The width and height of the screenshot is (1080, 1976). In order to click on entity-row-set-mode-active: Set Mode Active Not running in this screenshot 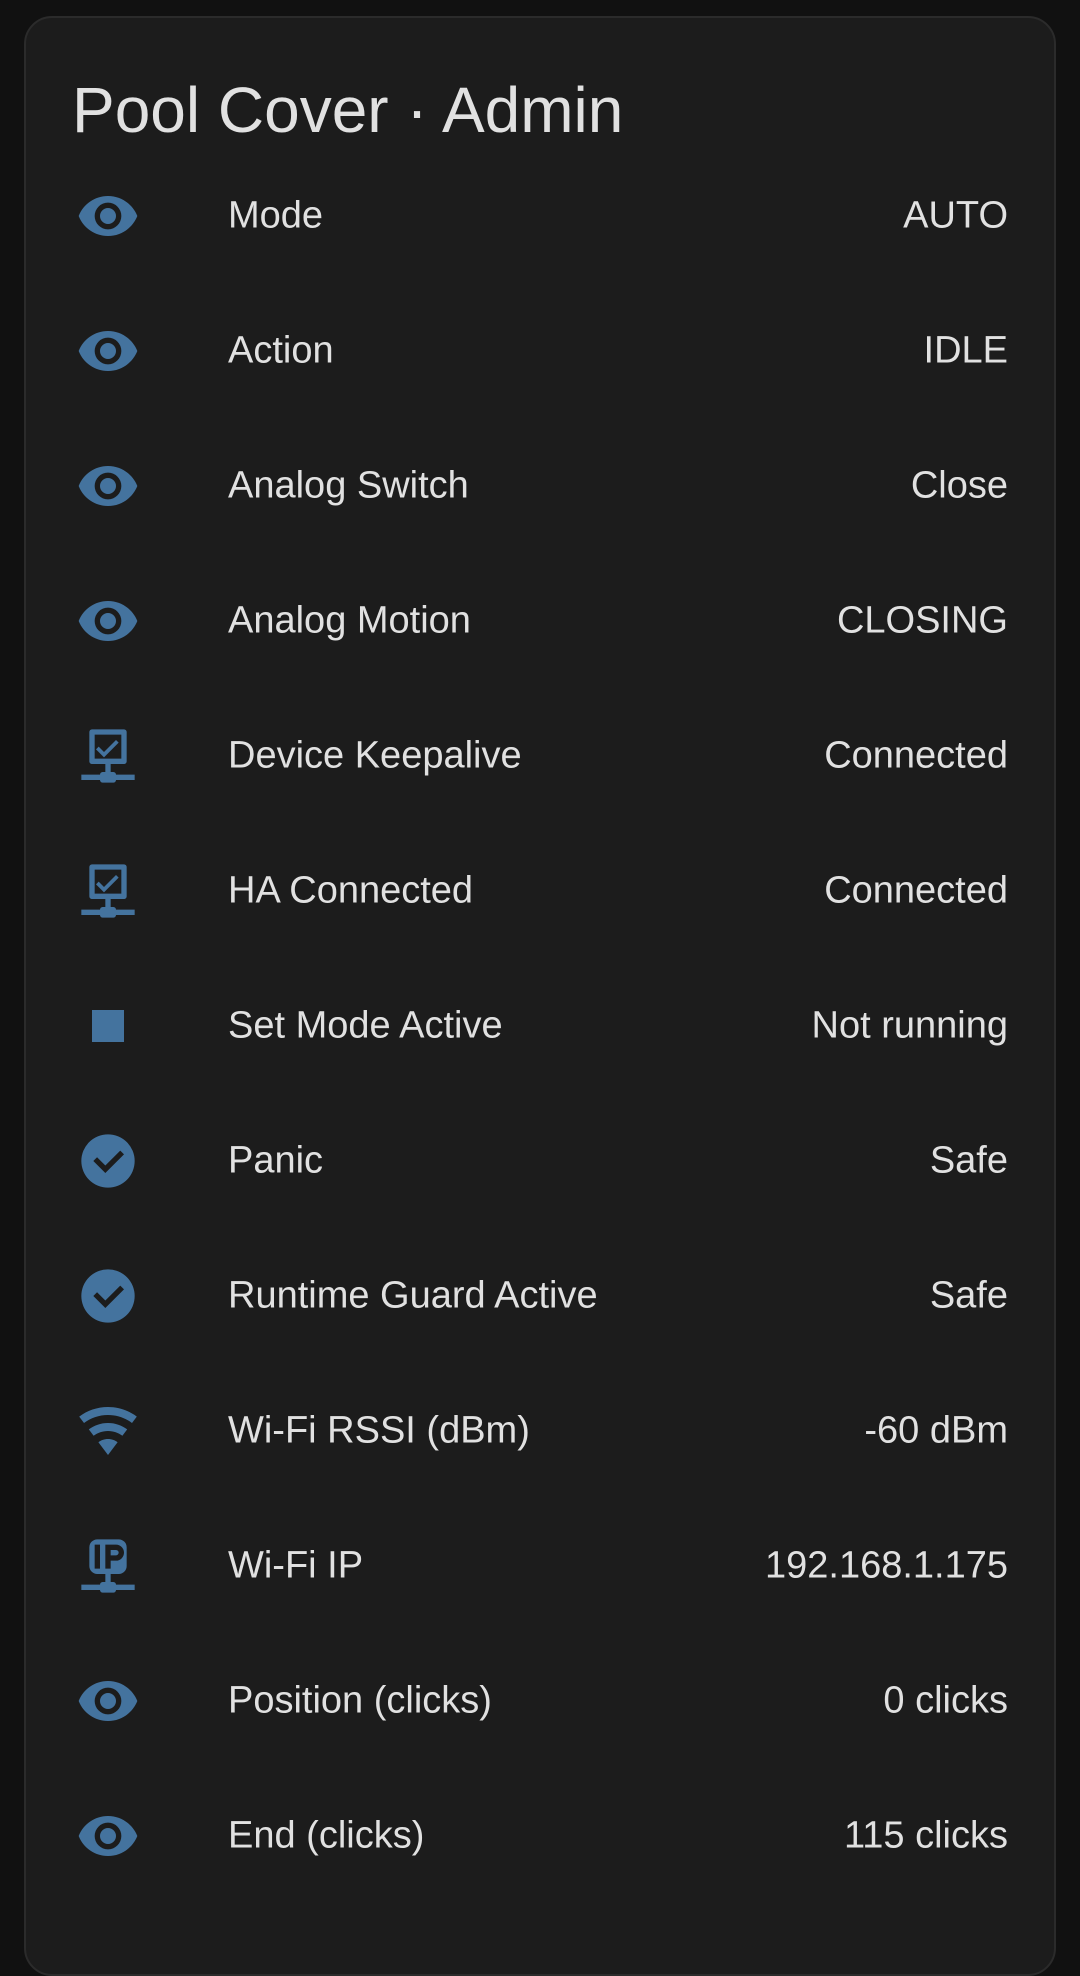, I will do `click(540, 1025)`.